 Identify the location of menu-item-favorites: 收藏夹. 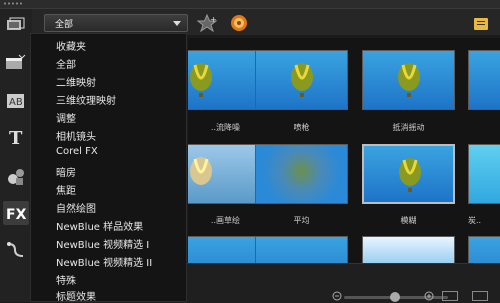
(71, 45).